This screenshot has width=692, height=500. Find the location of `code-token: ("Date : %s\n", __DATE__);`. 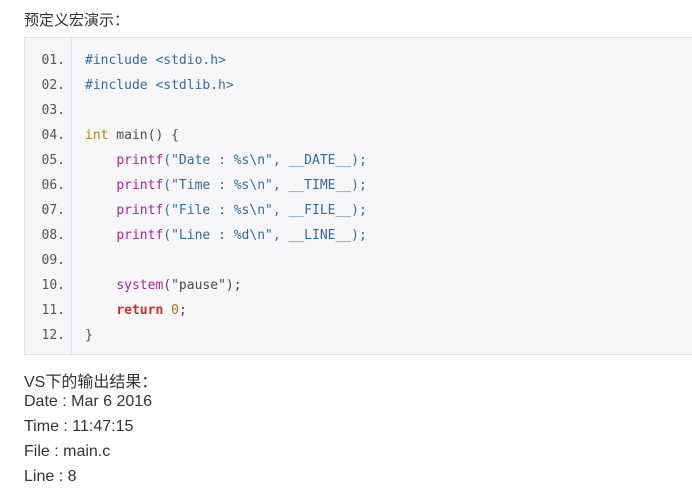

code-token: ("Date : %s\n", __DATE__); is located at coordinates (265, 160).